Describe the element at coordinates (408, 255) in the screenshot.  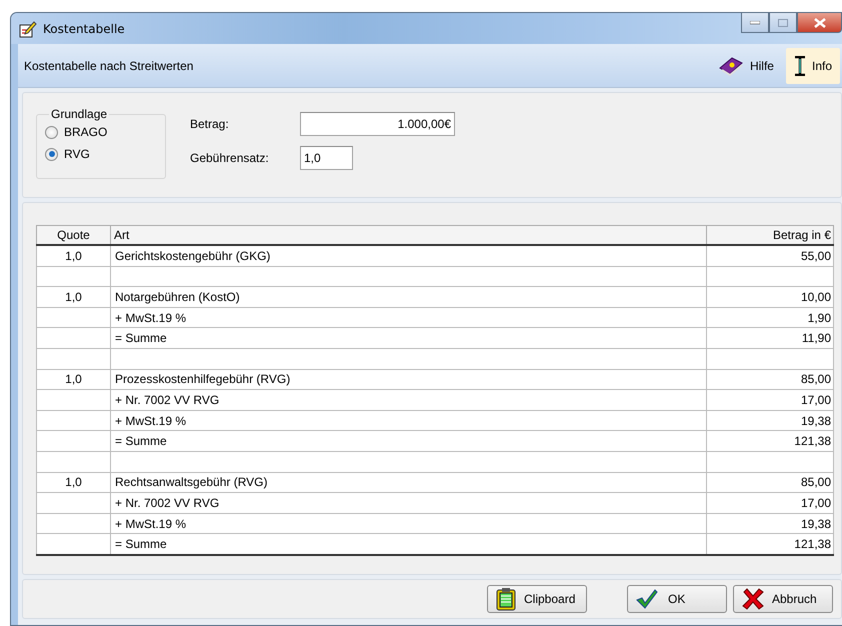
I see `table-cell: Gerichtskostengebühr (GKG)` at that location.